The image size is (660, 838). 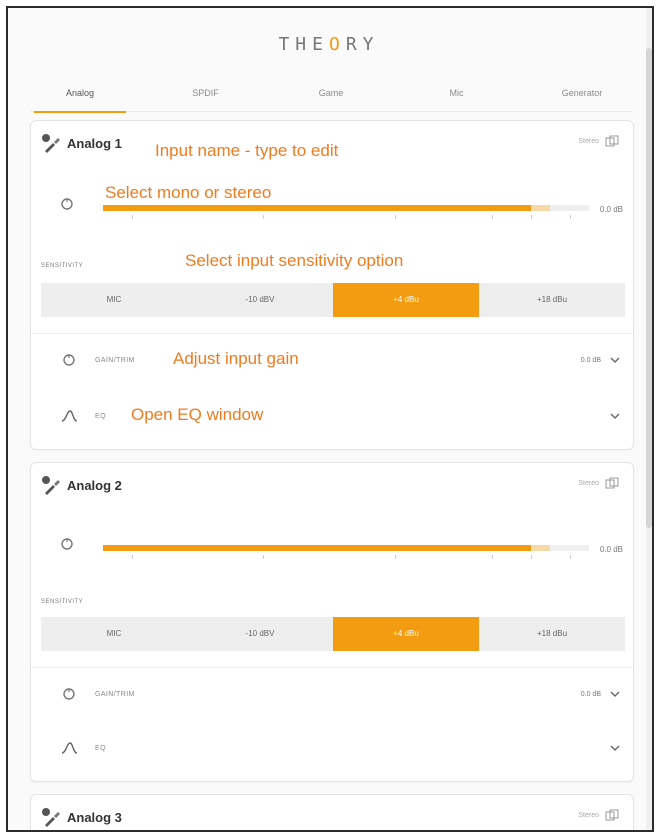 I want to click on eq-row: EQ, so click(x=341, y=748).